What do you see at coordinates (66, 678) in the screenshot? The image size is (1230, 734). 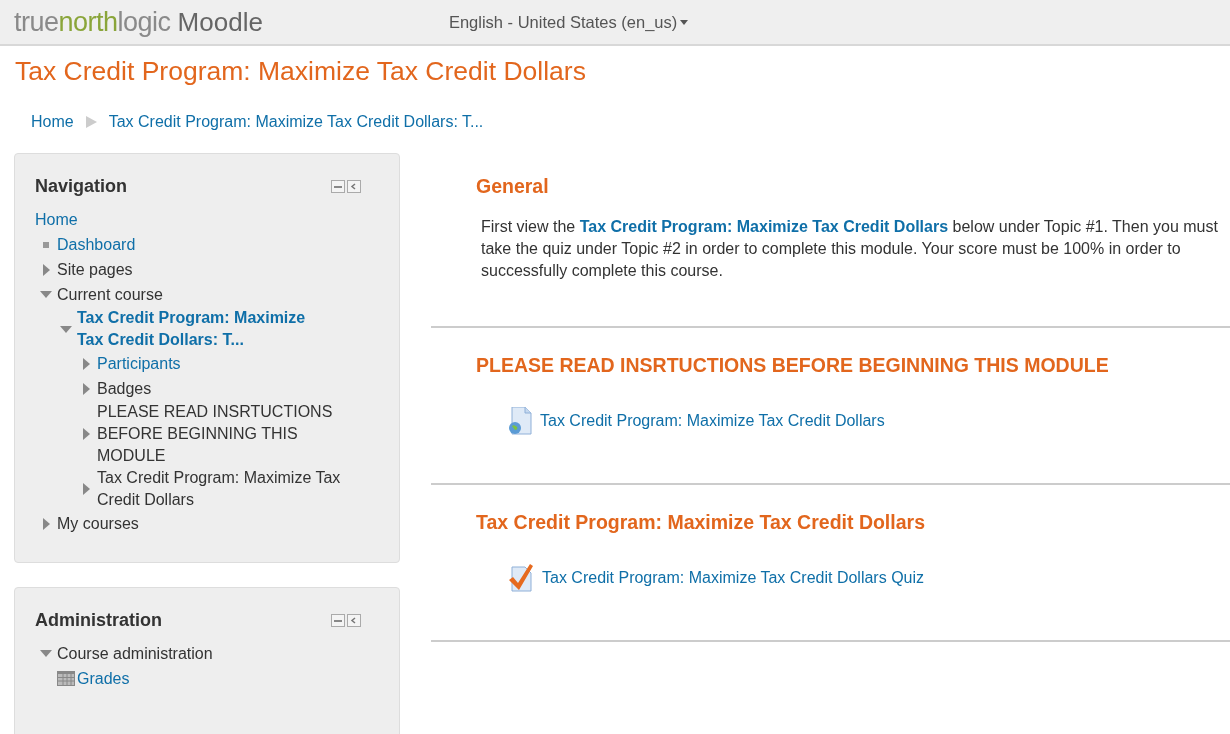 I see `table-icon` at bounding box center [66, 678].